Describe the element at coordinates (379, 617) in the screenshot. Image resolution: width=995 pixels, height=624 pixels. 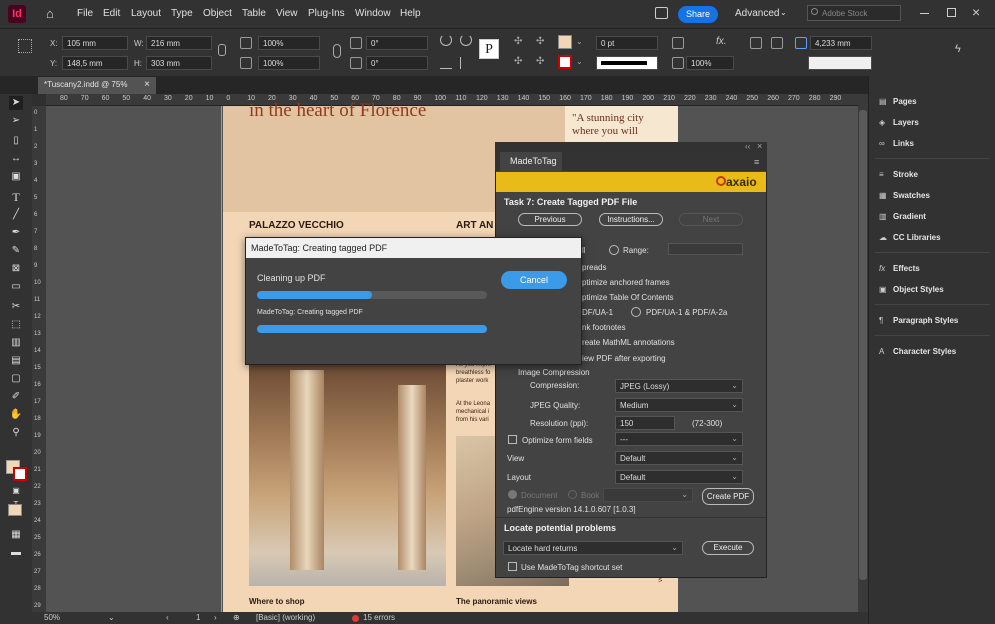
I see `preflight-errors: 15 errors` at that location.